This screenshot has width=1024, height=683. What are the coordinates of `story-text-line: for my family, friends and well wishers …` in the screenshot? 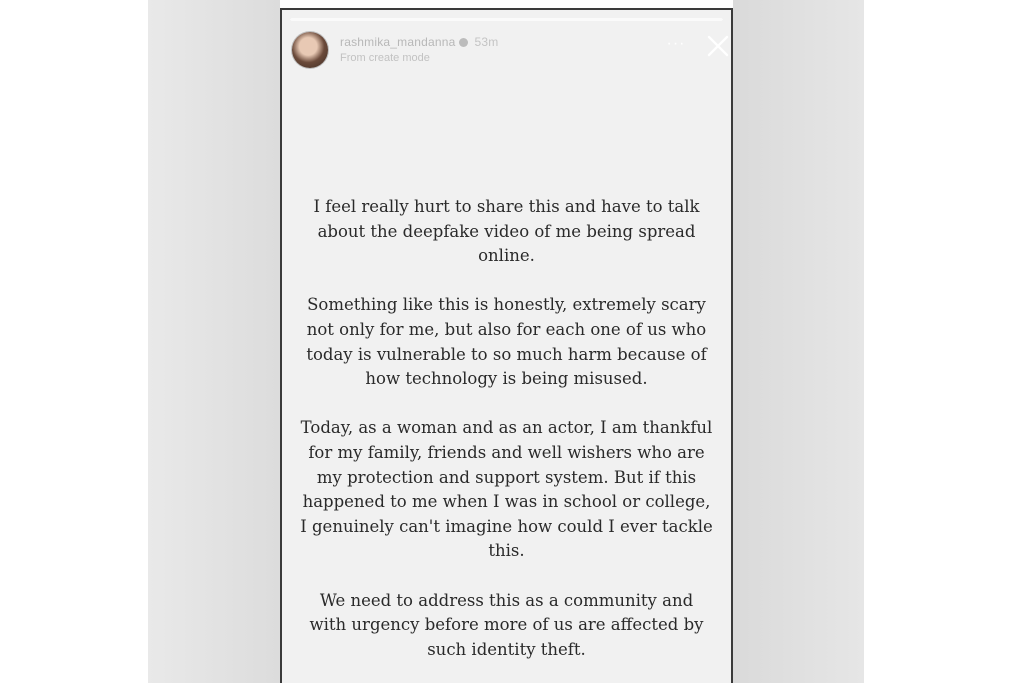 It's located at (506, 452).